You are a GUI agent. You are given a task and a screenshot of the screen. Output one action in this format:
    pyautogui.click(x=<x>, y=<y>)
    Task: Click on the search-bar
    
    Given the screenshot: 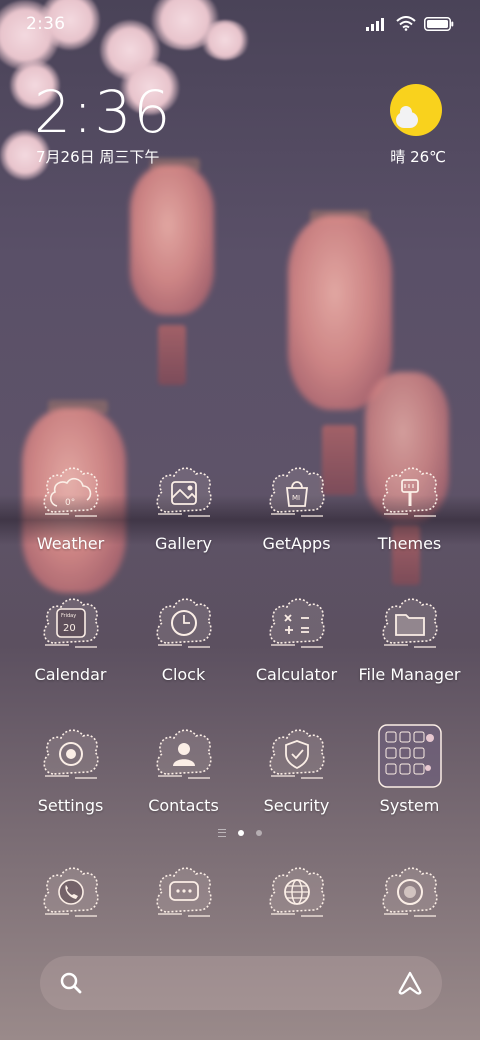 What is the action you would take?
    pyautogui.click(x=241, y=983)
    